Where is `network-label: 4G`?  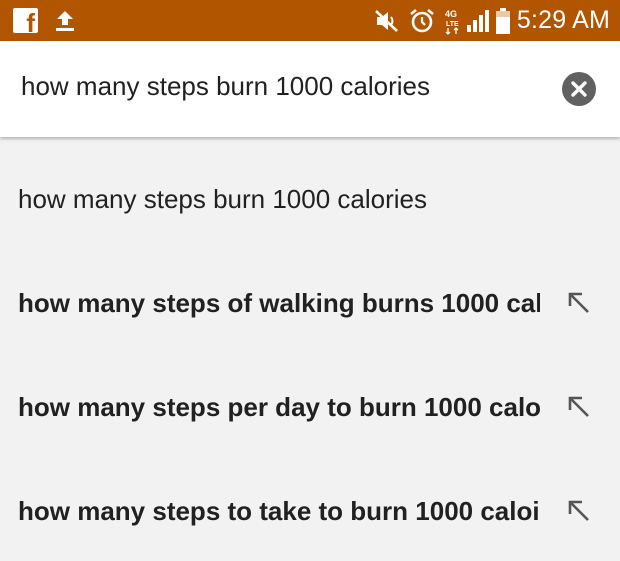 network-label: 4G is located at coordinates (451, 14).